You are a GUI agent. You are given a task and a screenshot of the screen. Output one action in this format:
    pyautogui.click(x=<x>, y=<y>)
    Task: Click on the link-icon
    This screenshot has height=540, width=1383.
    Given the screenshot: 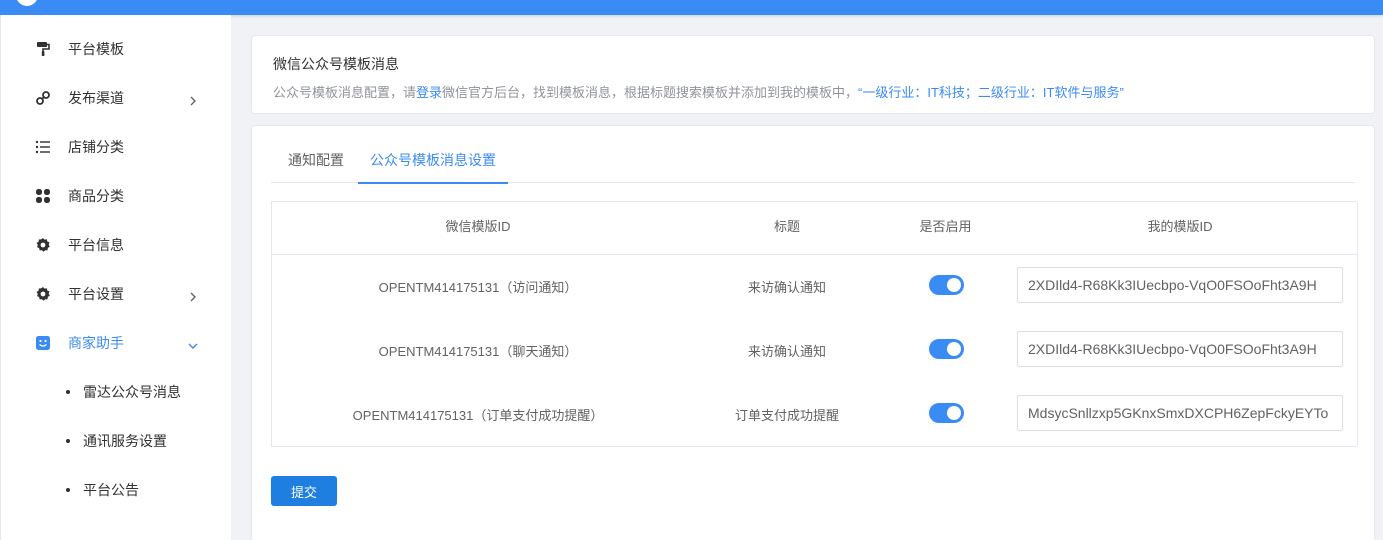 What is the action you would take?
    pyautogui.click(x=43, y=98)
    